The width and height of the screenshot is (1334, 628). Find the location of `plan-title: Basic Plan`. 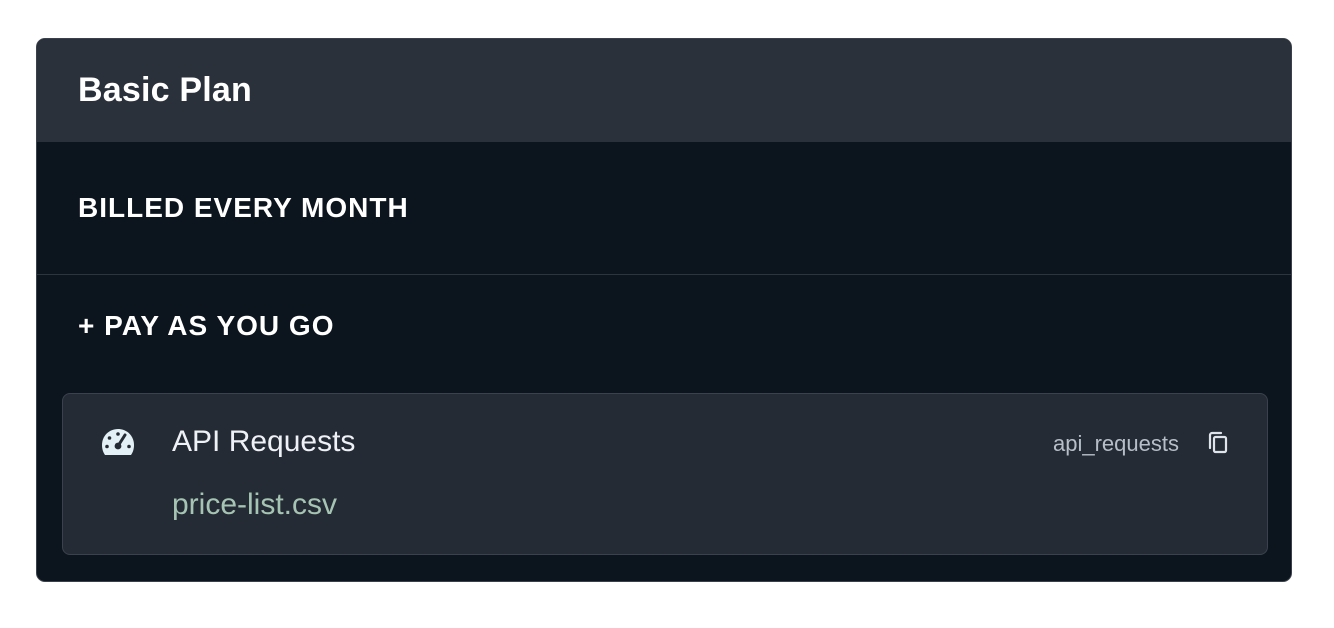

plan-title: Basic Plan is located at coordinates (165, 90).